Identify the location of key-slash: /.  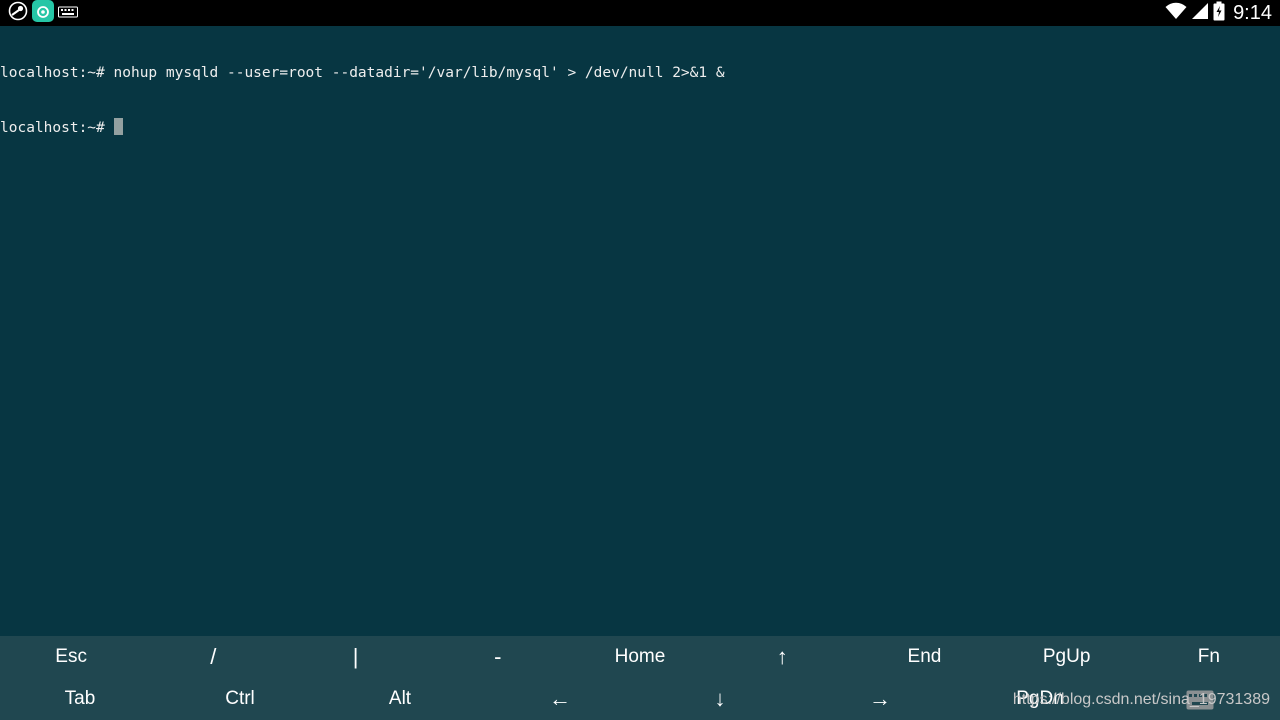
(213, 657).